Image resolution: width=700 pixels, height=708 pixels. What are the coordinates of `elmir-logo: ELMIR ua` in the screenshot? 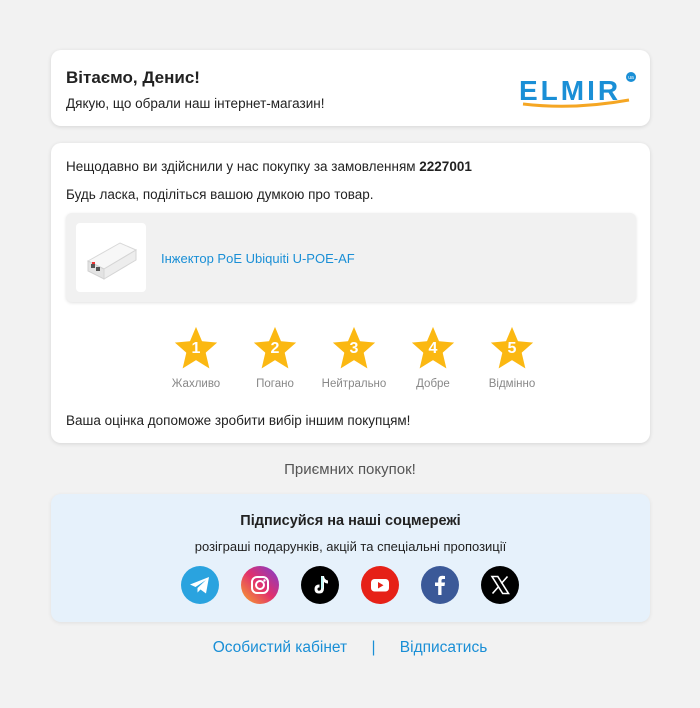 It's located at (579, 90).